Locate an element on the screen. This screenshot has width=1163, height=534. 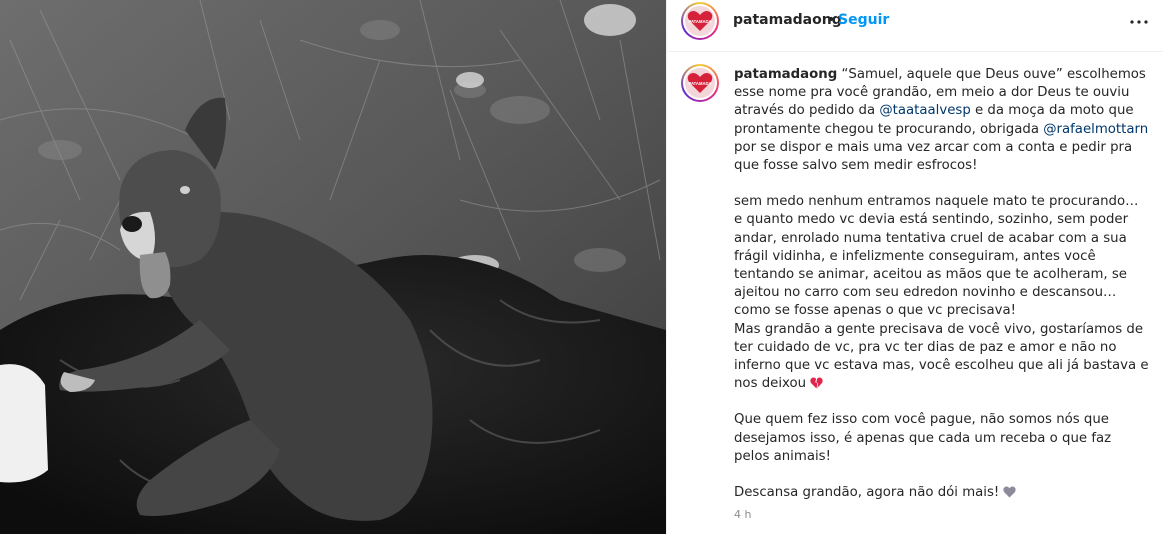
post-timestamp: 4 h is located at coordinates (742, 514).